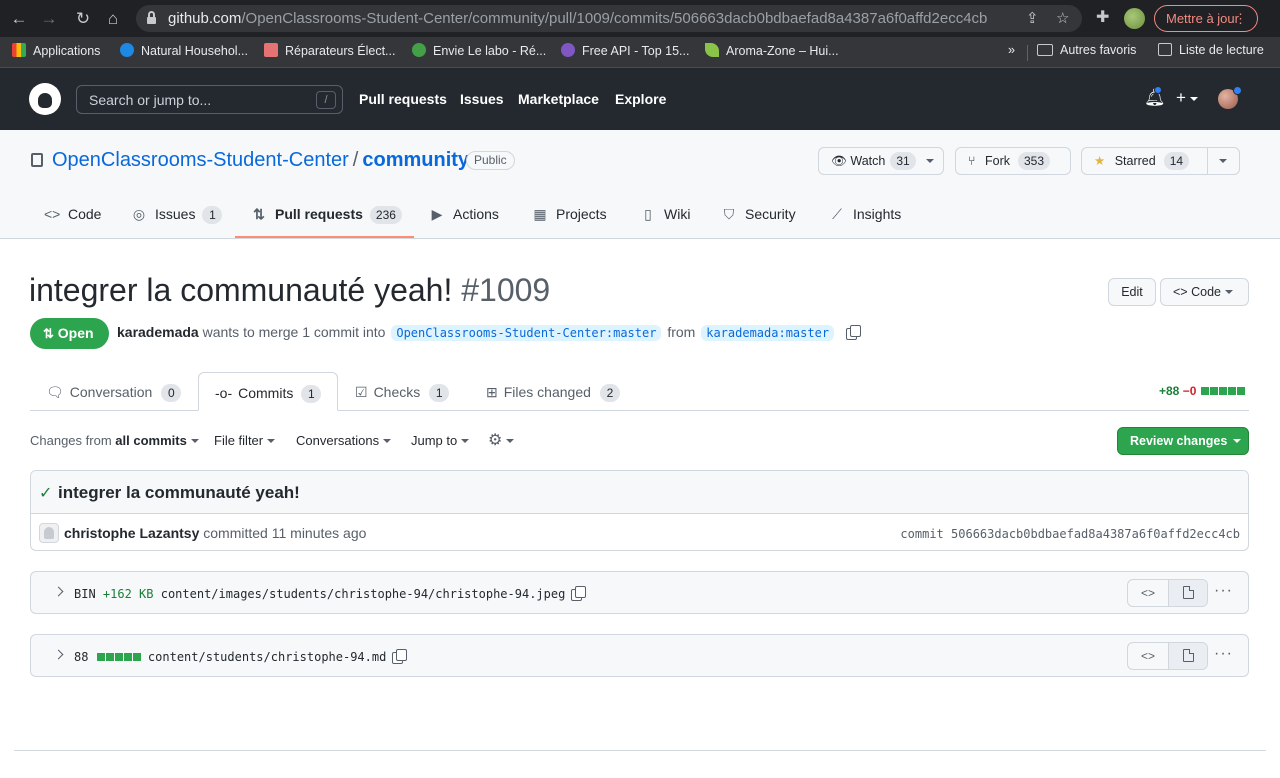  Describe the element at coordinates (326, 215) in the screenshot. I see `tab-pull-requests: ⇅ Pull requests 236` at that location.